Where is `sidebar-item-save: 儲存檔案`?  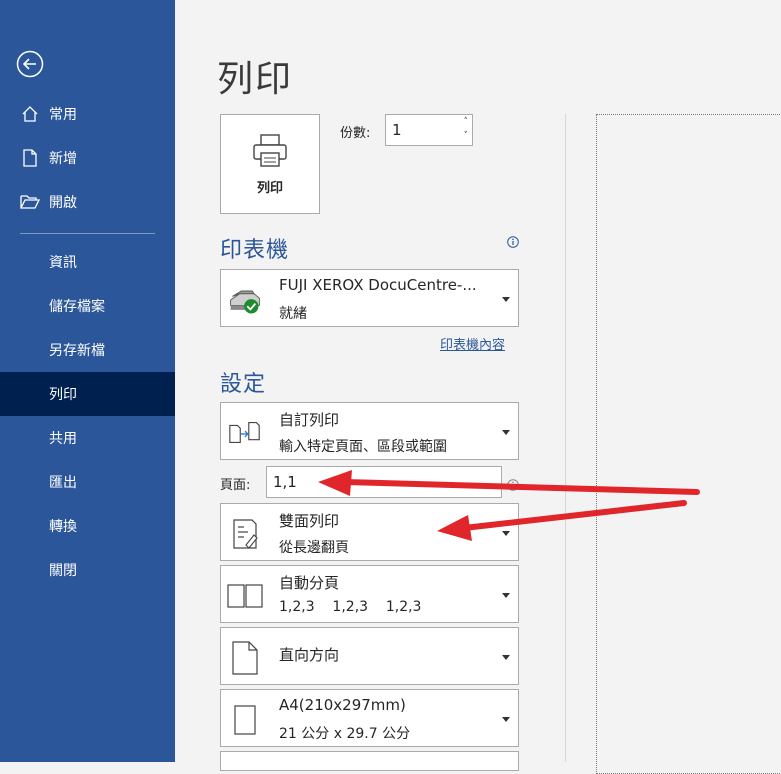 sidebar-item-save: 儲存檔案 is located at coordinates (87, 306).